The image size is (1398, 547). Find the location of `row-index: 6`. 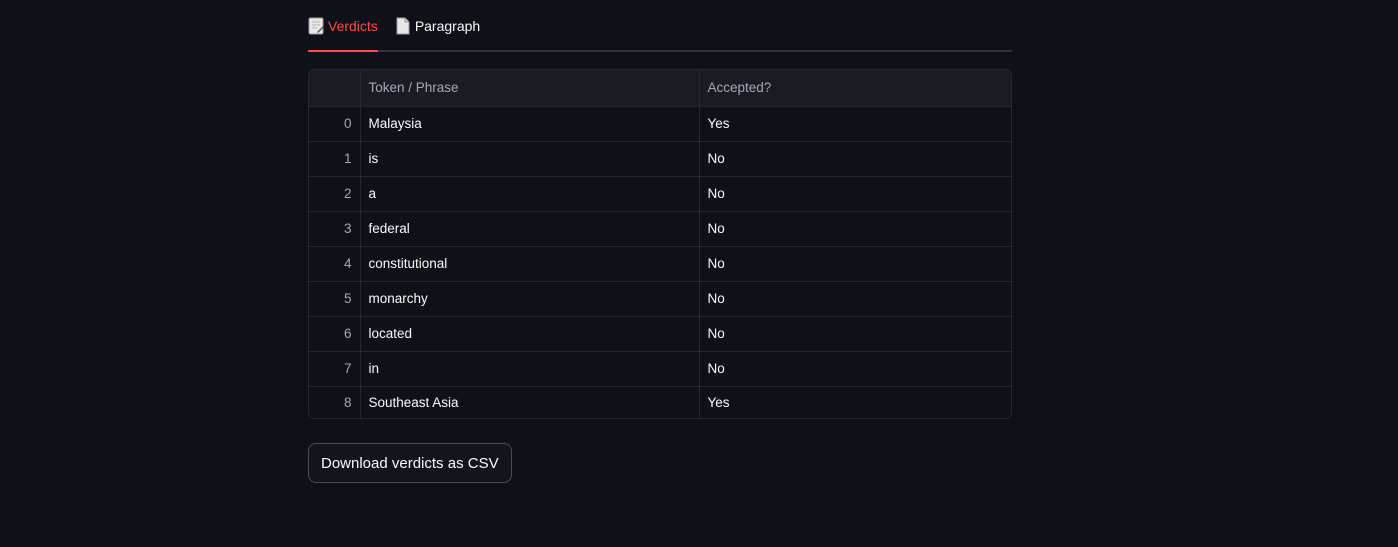

row-index: 6 is located at coordinates (335, 334).